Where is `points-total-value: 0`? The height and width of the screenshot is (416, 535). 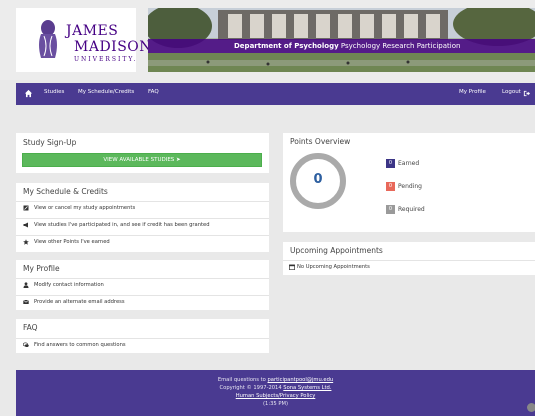
points-total-value: 0 is located at coordinates (318, 179).